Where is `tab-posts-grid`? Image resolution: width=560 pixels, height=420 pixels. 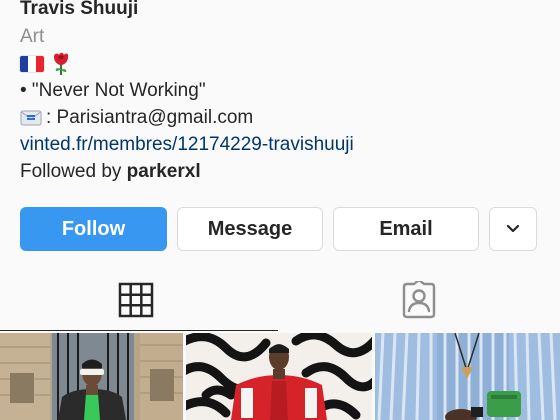
tab-posts-grid is located at coordinates (136, 300).